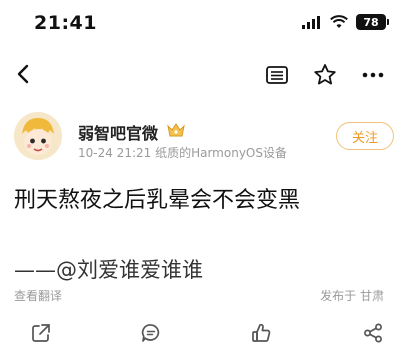 Image resolution: width=400 pixels, height=357 pixels. I want to click on post-signature: ——@刘爱谁爱谁谁, so click(108, 270).